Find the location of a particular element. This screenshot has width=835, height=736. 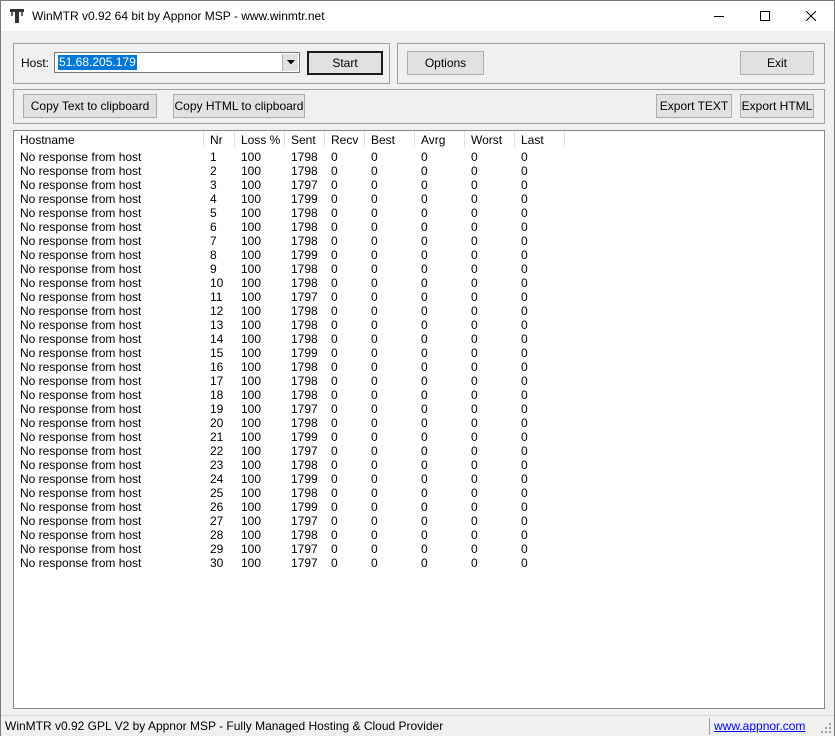

table-row: No response from host 19 100 1797 0 0 0 0 0 is located at coordinates (419, 409).